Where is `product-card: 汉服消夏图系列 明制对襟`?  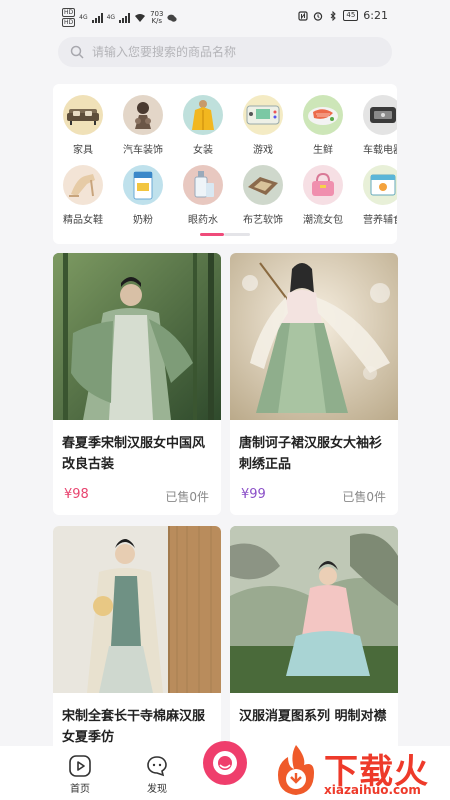 product-card: 汉服消夏图系列 明制对襟 is located at coordinates (314, 646).